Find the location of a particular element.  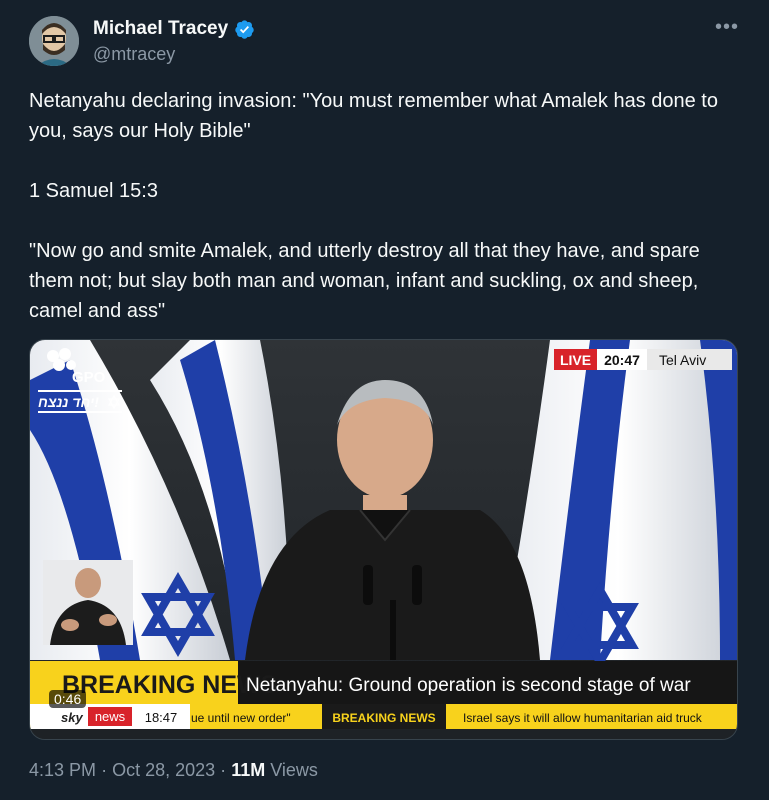

ticker-breaking: BREAKING NEWS is located at coordinates (383, 718).